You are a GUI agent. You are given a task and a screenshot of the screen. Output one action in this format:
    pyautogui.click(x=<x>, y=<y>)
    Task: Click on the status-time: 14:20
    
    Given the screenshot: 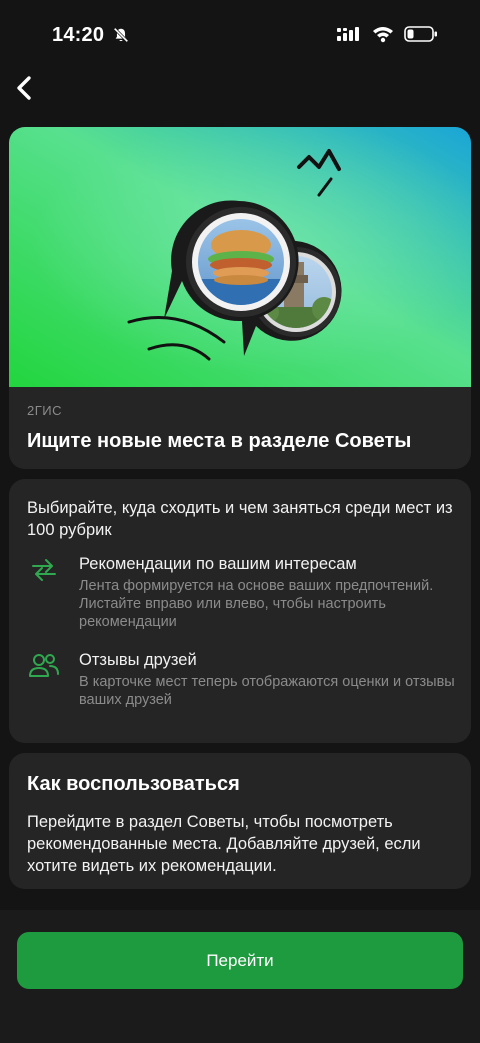 What is the action you would take?
    pyautogui.click(x=78, y=35)
    